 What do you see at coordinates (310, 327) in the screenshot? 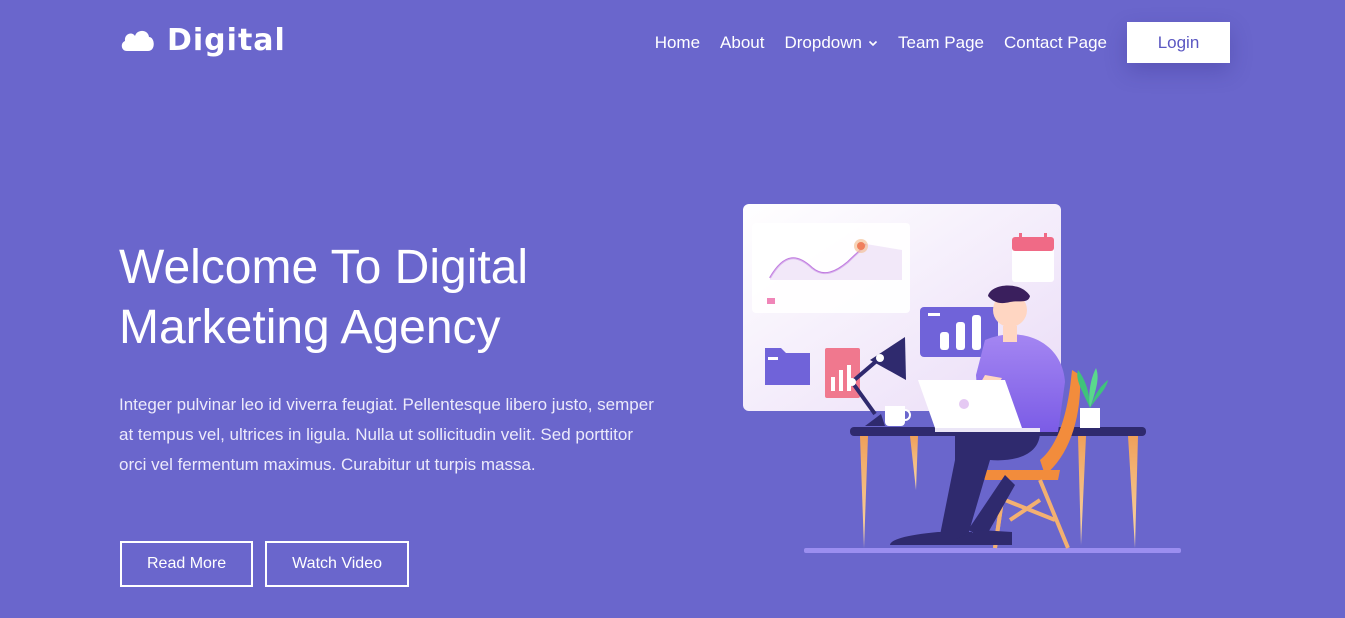
I see `hero-title-line2: Marketing Agency` at bounding box center [310, 327].